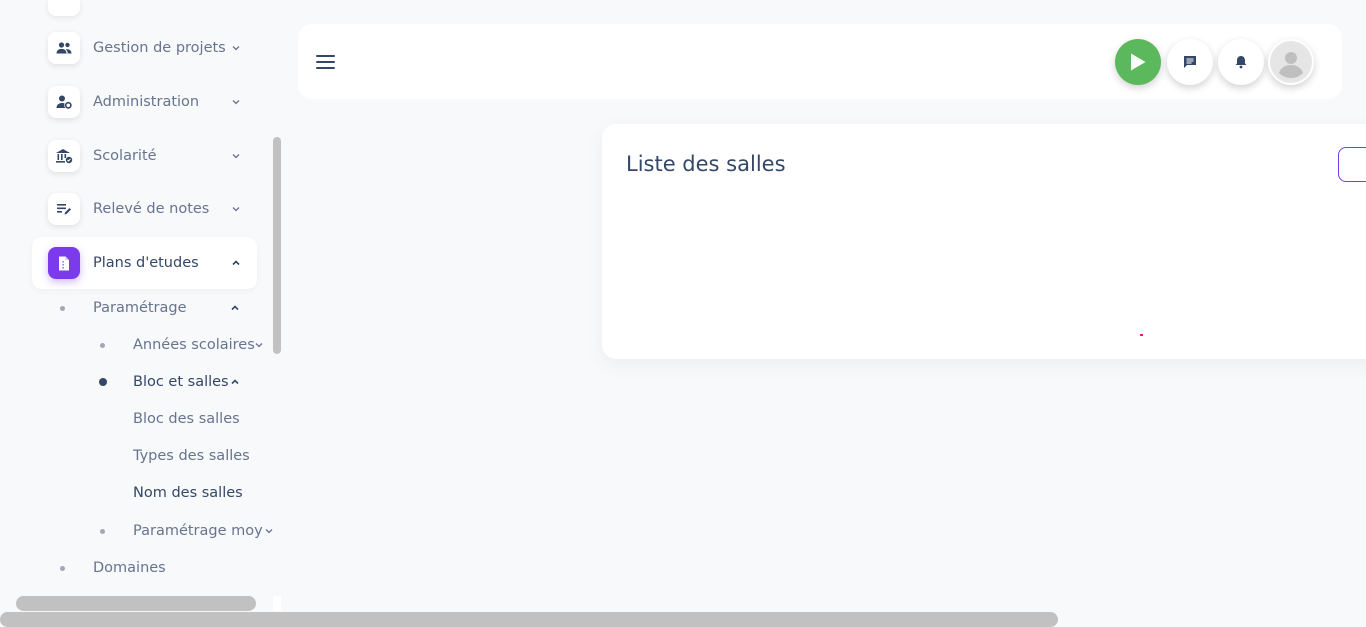 This screenshot has width=1366, height=627. Describe the element at coordinates (129, 568) in the screenshot. I see `sidebar-subitem-label: Domaines` at that location.